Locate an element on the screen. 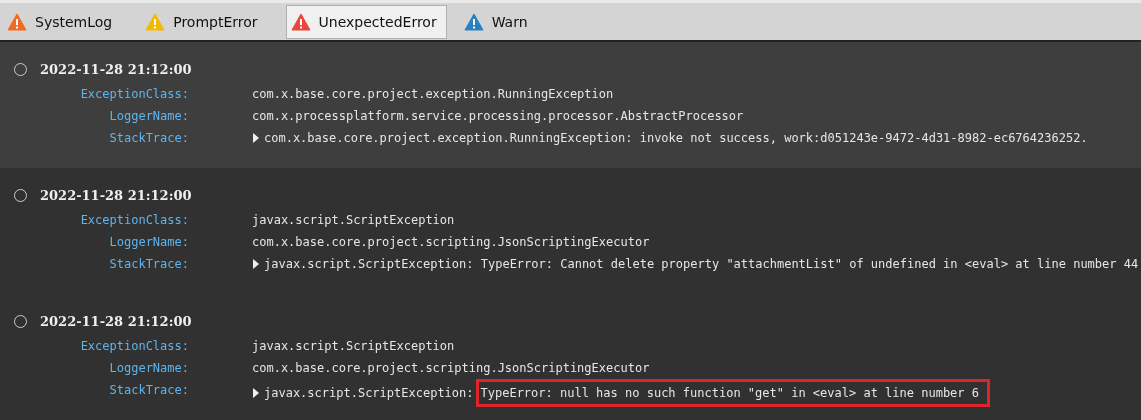  field-value: javax.script.ScriptException: is located at coordinates (369, 393).